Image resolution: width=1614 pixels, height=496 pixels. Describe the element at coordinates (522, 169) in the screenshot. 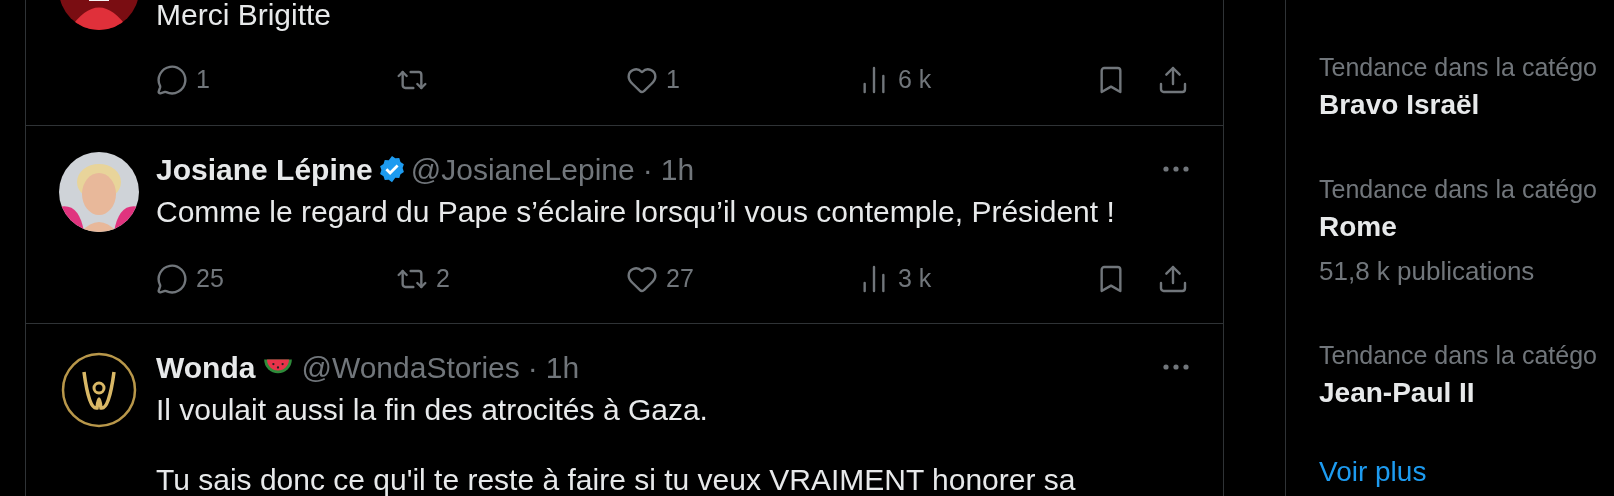

I see `author-handle: @JosianeLepine` at that location.